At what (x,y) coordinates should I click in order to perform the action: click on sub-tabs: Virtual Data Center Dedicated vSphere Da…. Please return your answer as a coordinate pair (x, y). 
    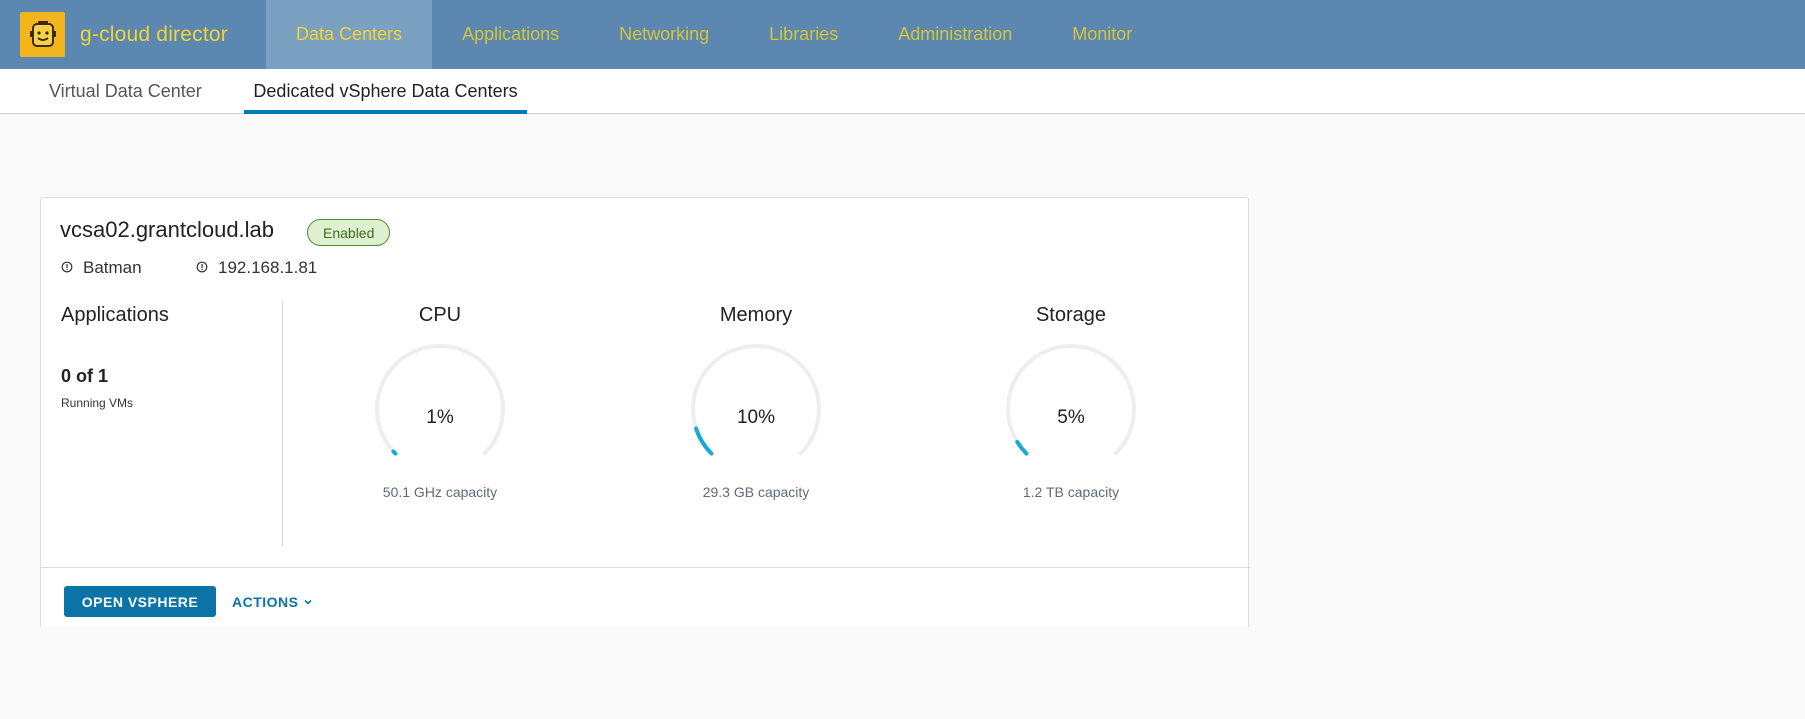
    Looking at the image, I should click on (902, 91).